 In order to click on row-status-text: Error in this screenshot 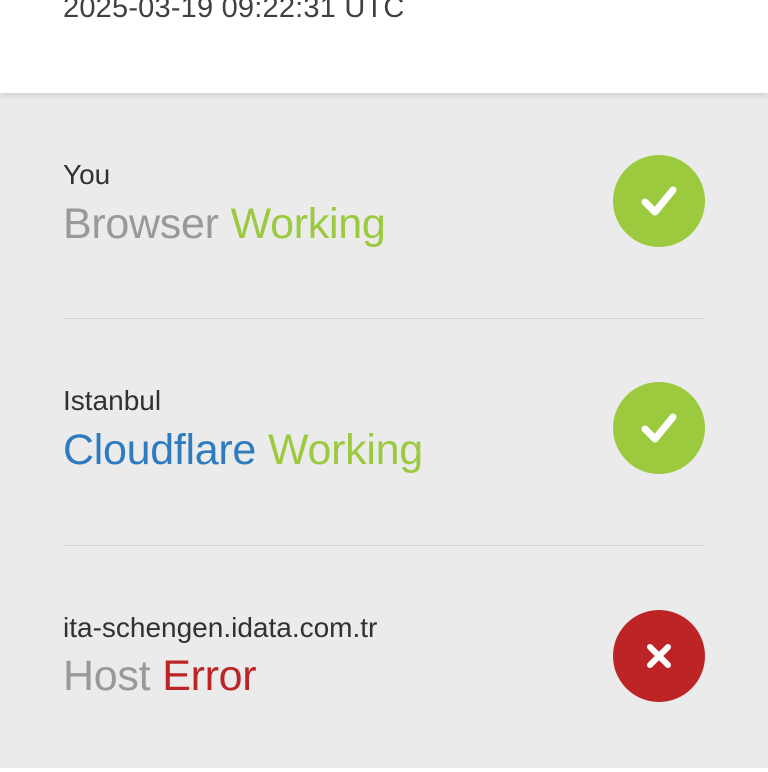, I will do `click(209, 676)`.